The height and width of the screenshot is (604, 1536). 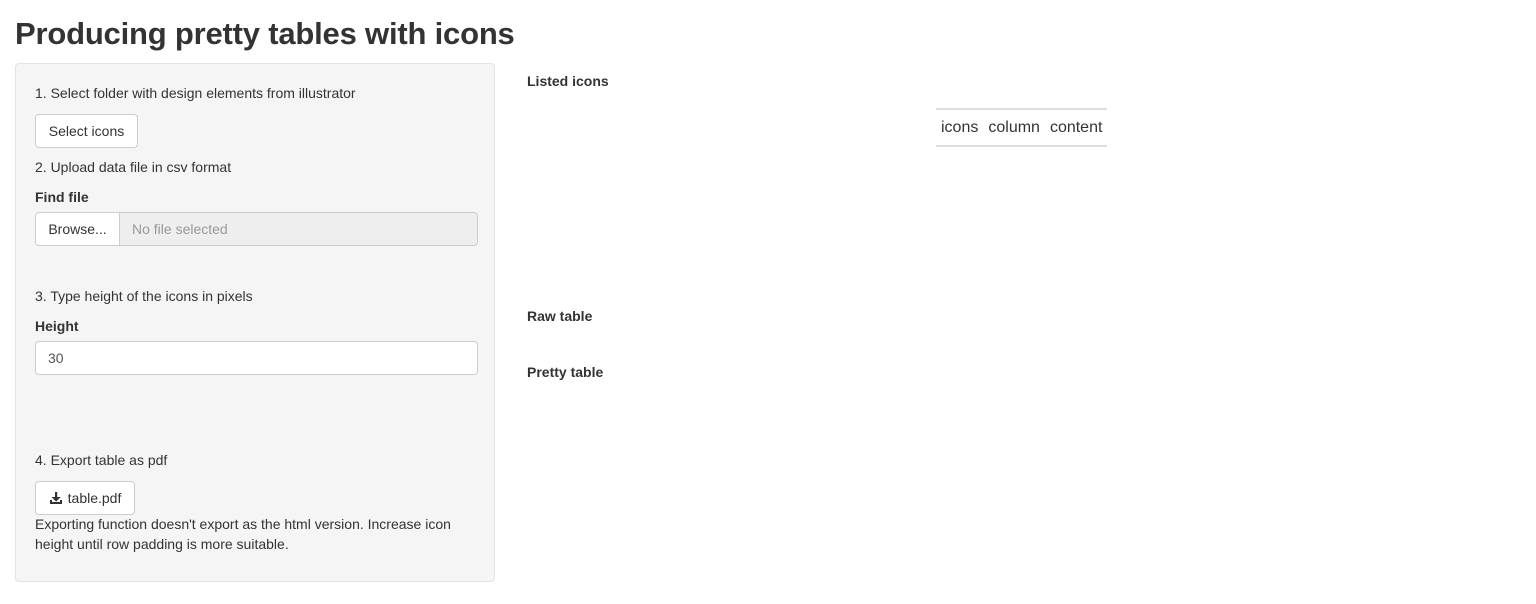 I want to click on pretty-table-label: Pretty table, so click(x=565, y=372).